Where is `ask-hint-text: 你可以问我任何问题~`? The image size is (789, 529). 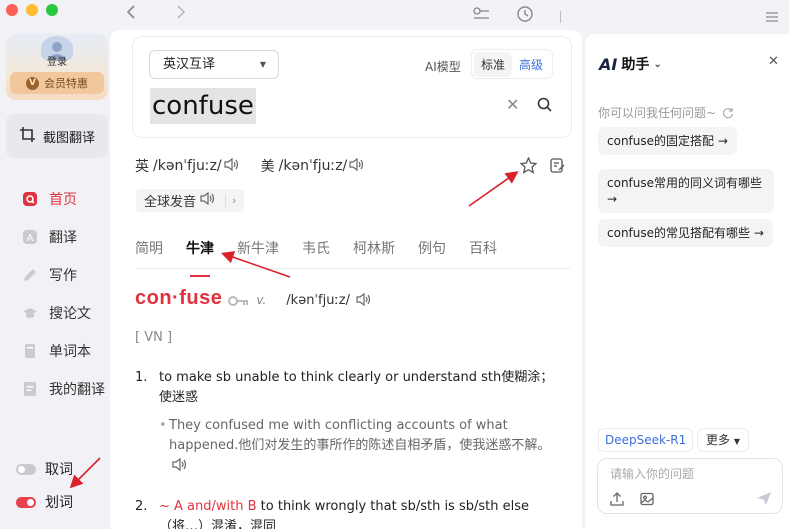
ask-hint-text: 你可以问我任何问题~ is located at coordinates (657, 113).